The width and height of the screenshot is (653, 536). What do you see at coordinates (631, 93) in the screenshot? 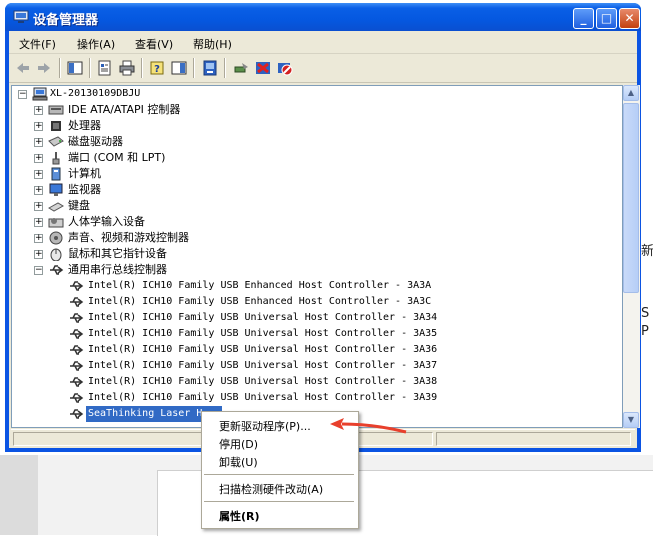
I see `scroll-up-arrow-icon: ▲` at bounding box center [631, 93].